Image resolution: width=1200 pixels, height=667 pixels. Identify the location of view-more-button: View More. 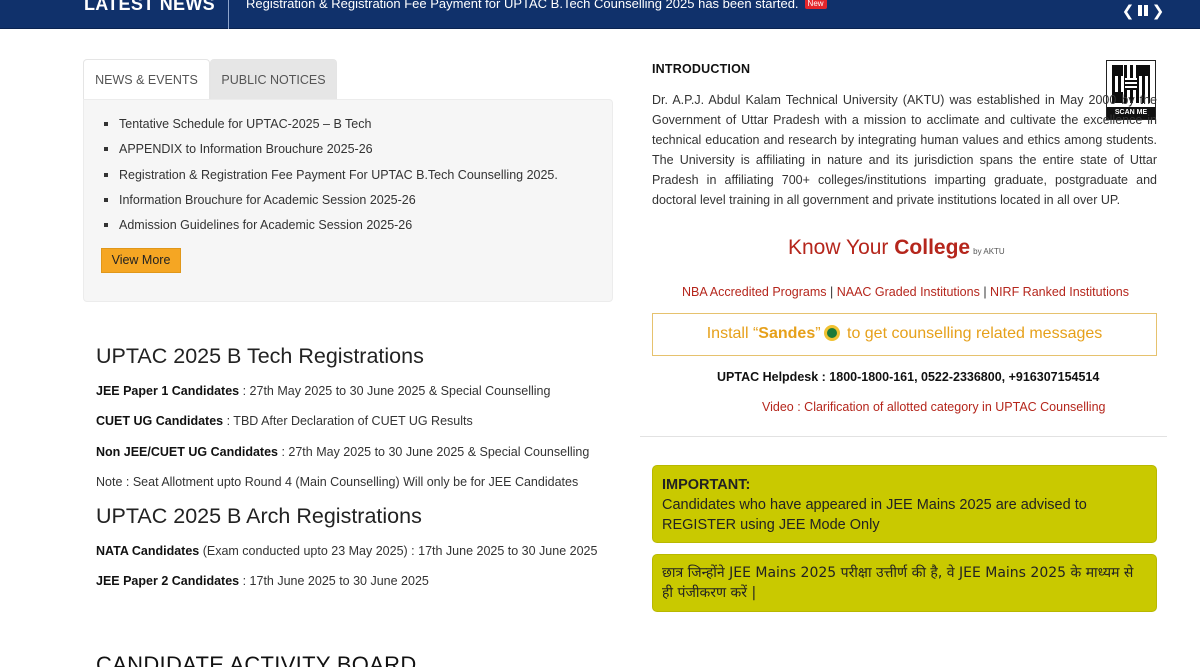
(141, 260).